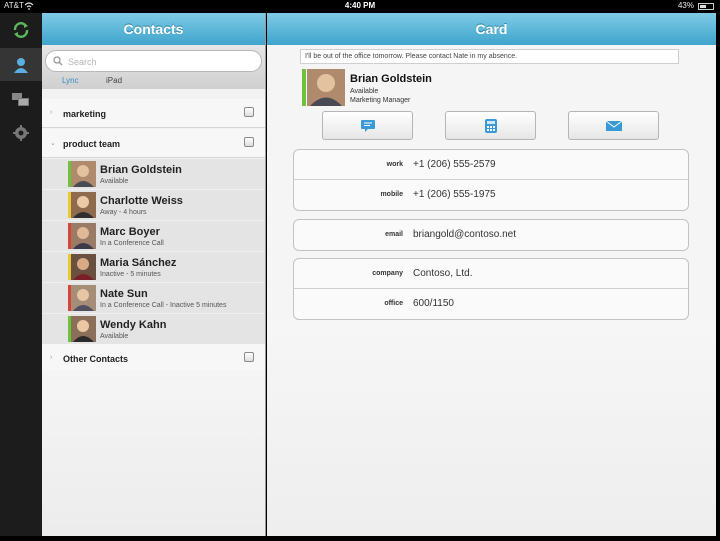  Describe the element at coordinates (326, 87) in the screenshot. I see `card-avatar` at that location.